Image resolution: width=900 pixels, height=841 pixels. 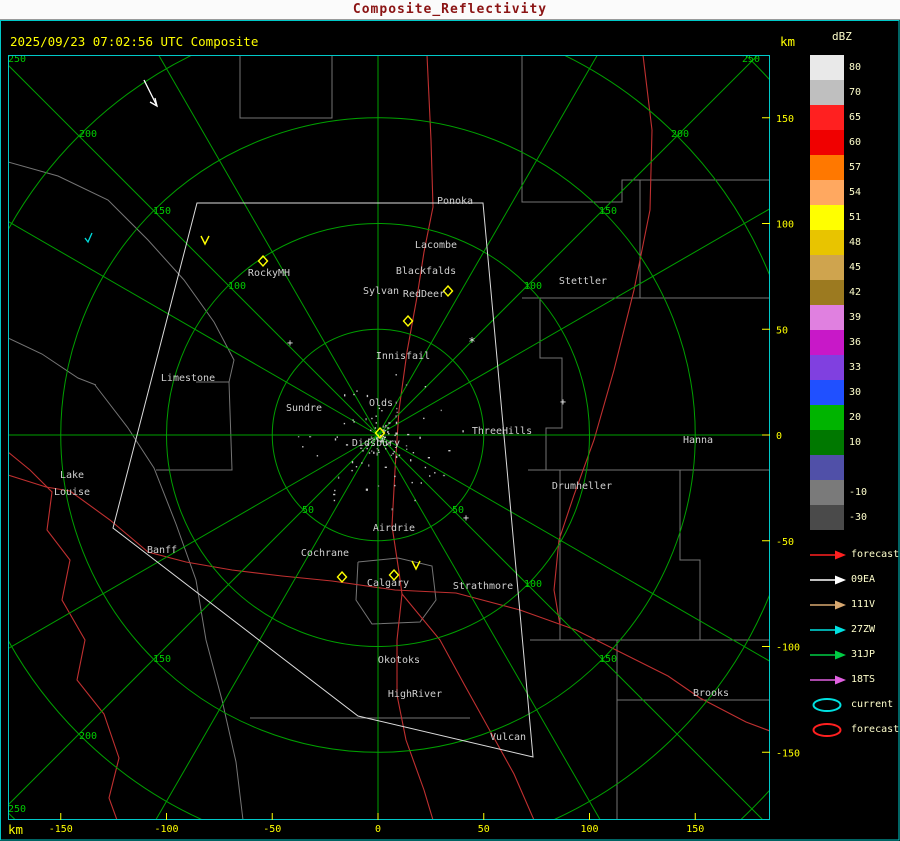 I want to click on city-label: Didsbury, so click(x=376, y=443).